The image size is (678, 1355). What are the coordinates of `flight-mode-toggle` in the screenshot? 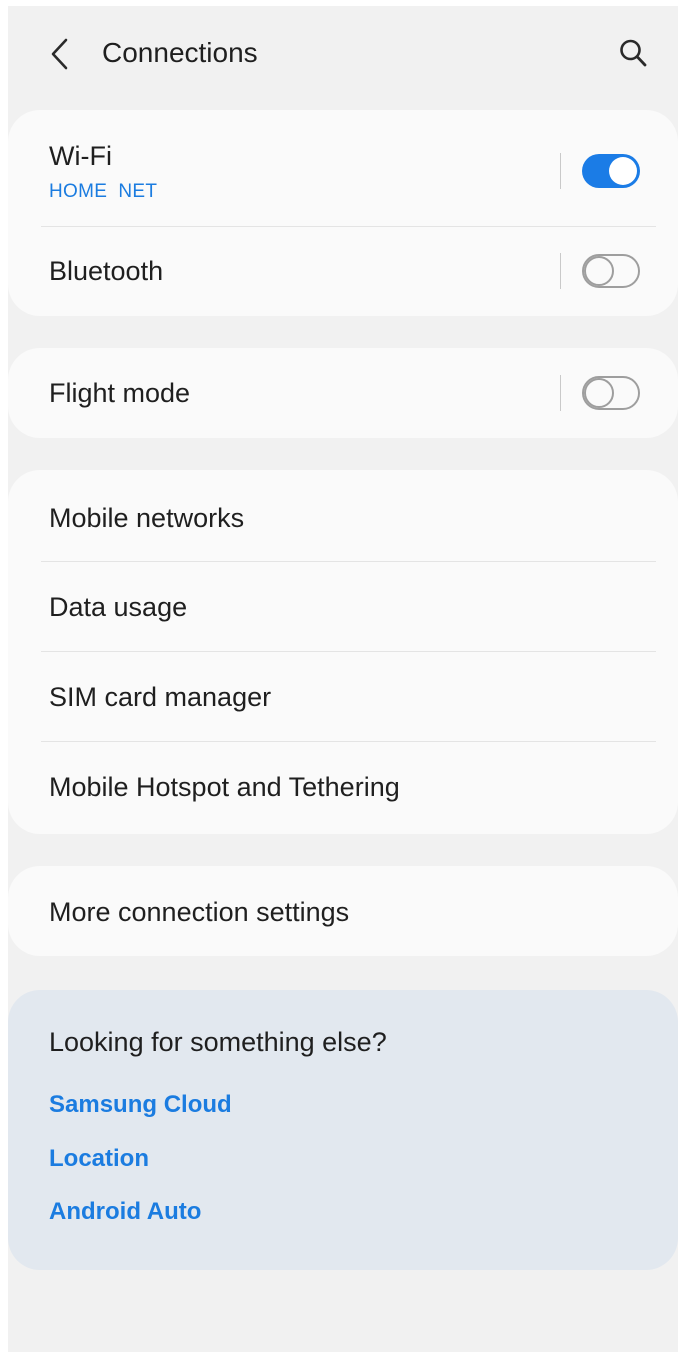 It's located at (611, 393).